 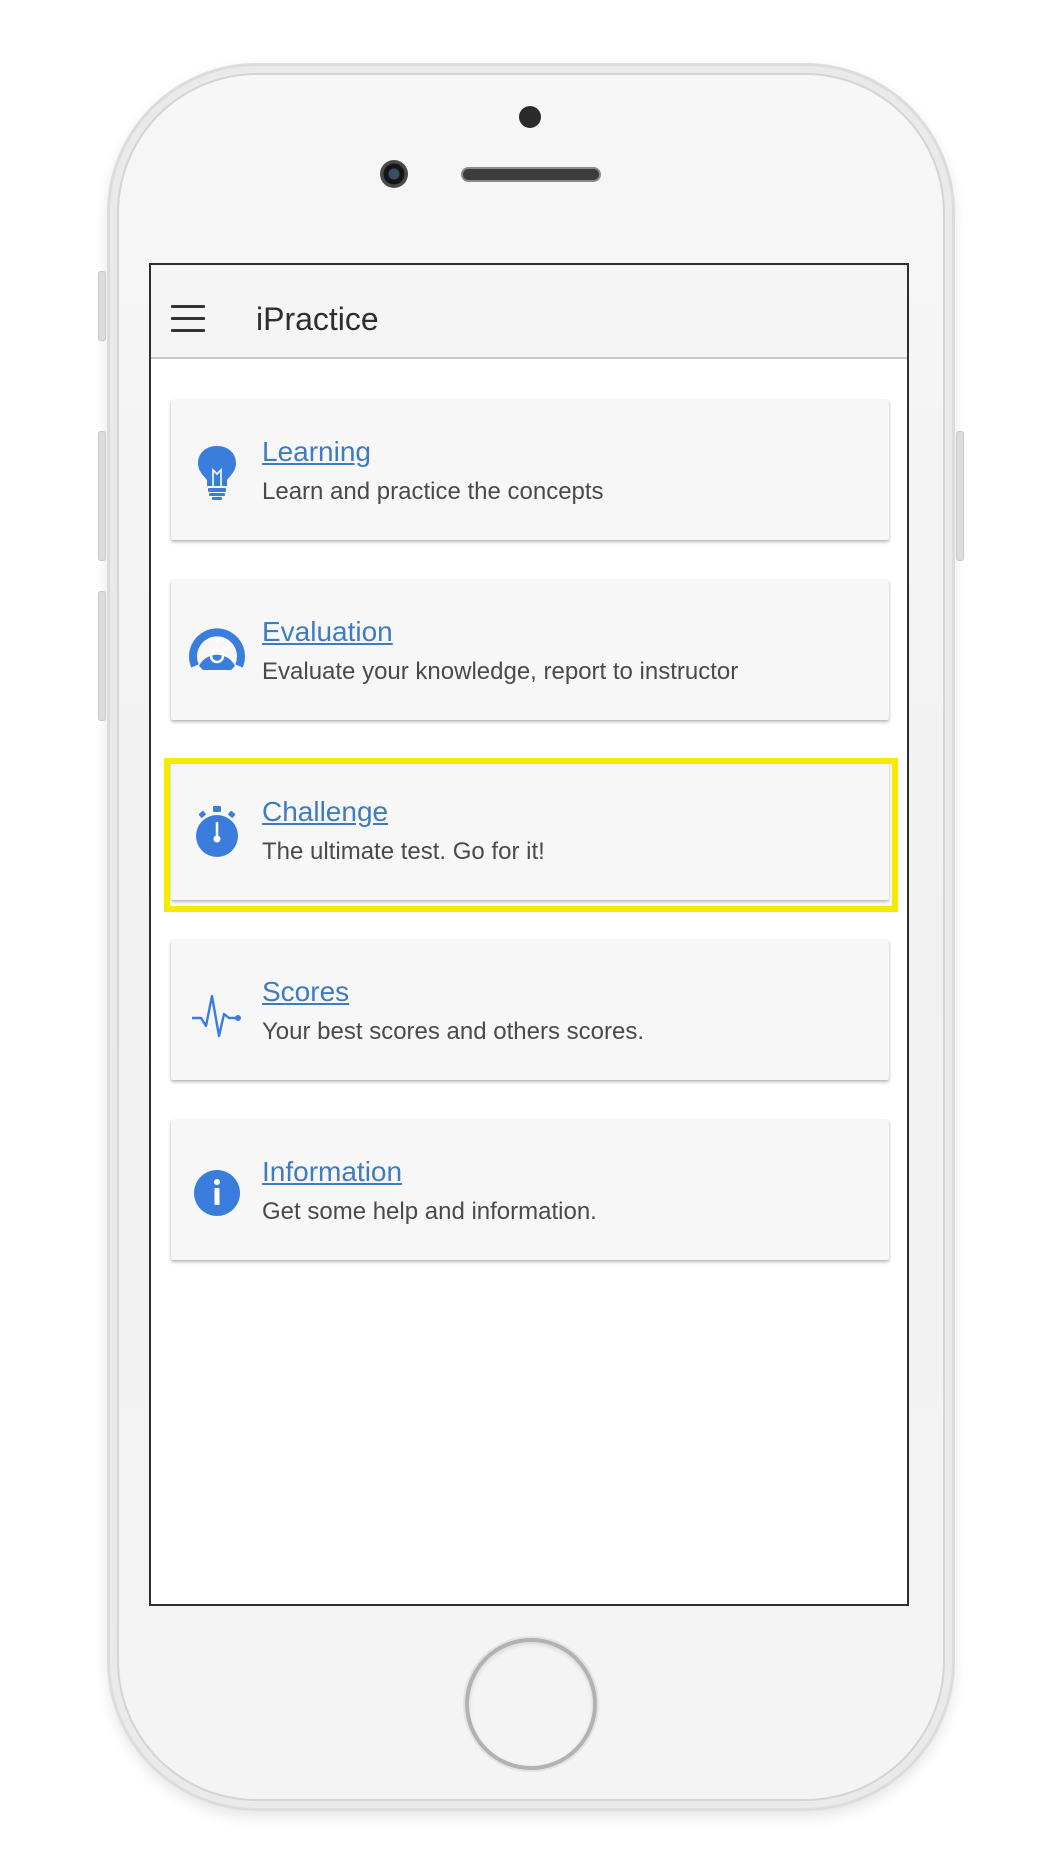 What do you see at coordinates (217, 649) in the screenshot?
I see `speedometer-icon` at bounding box center [217, 649].